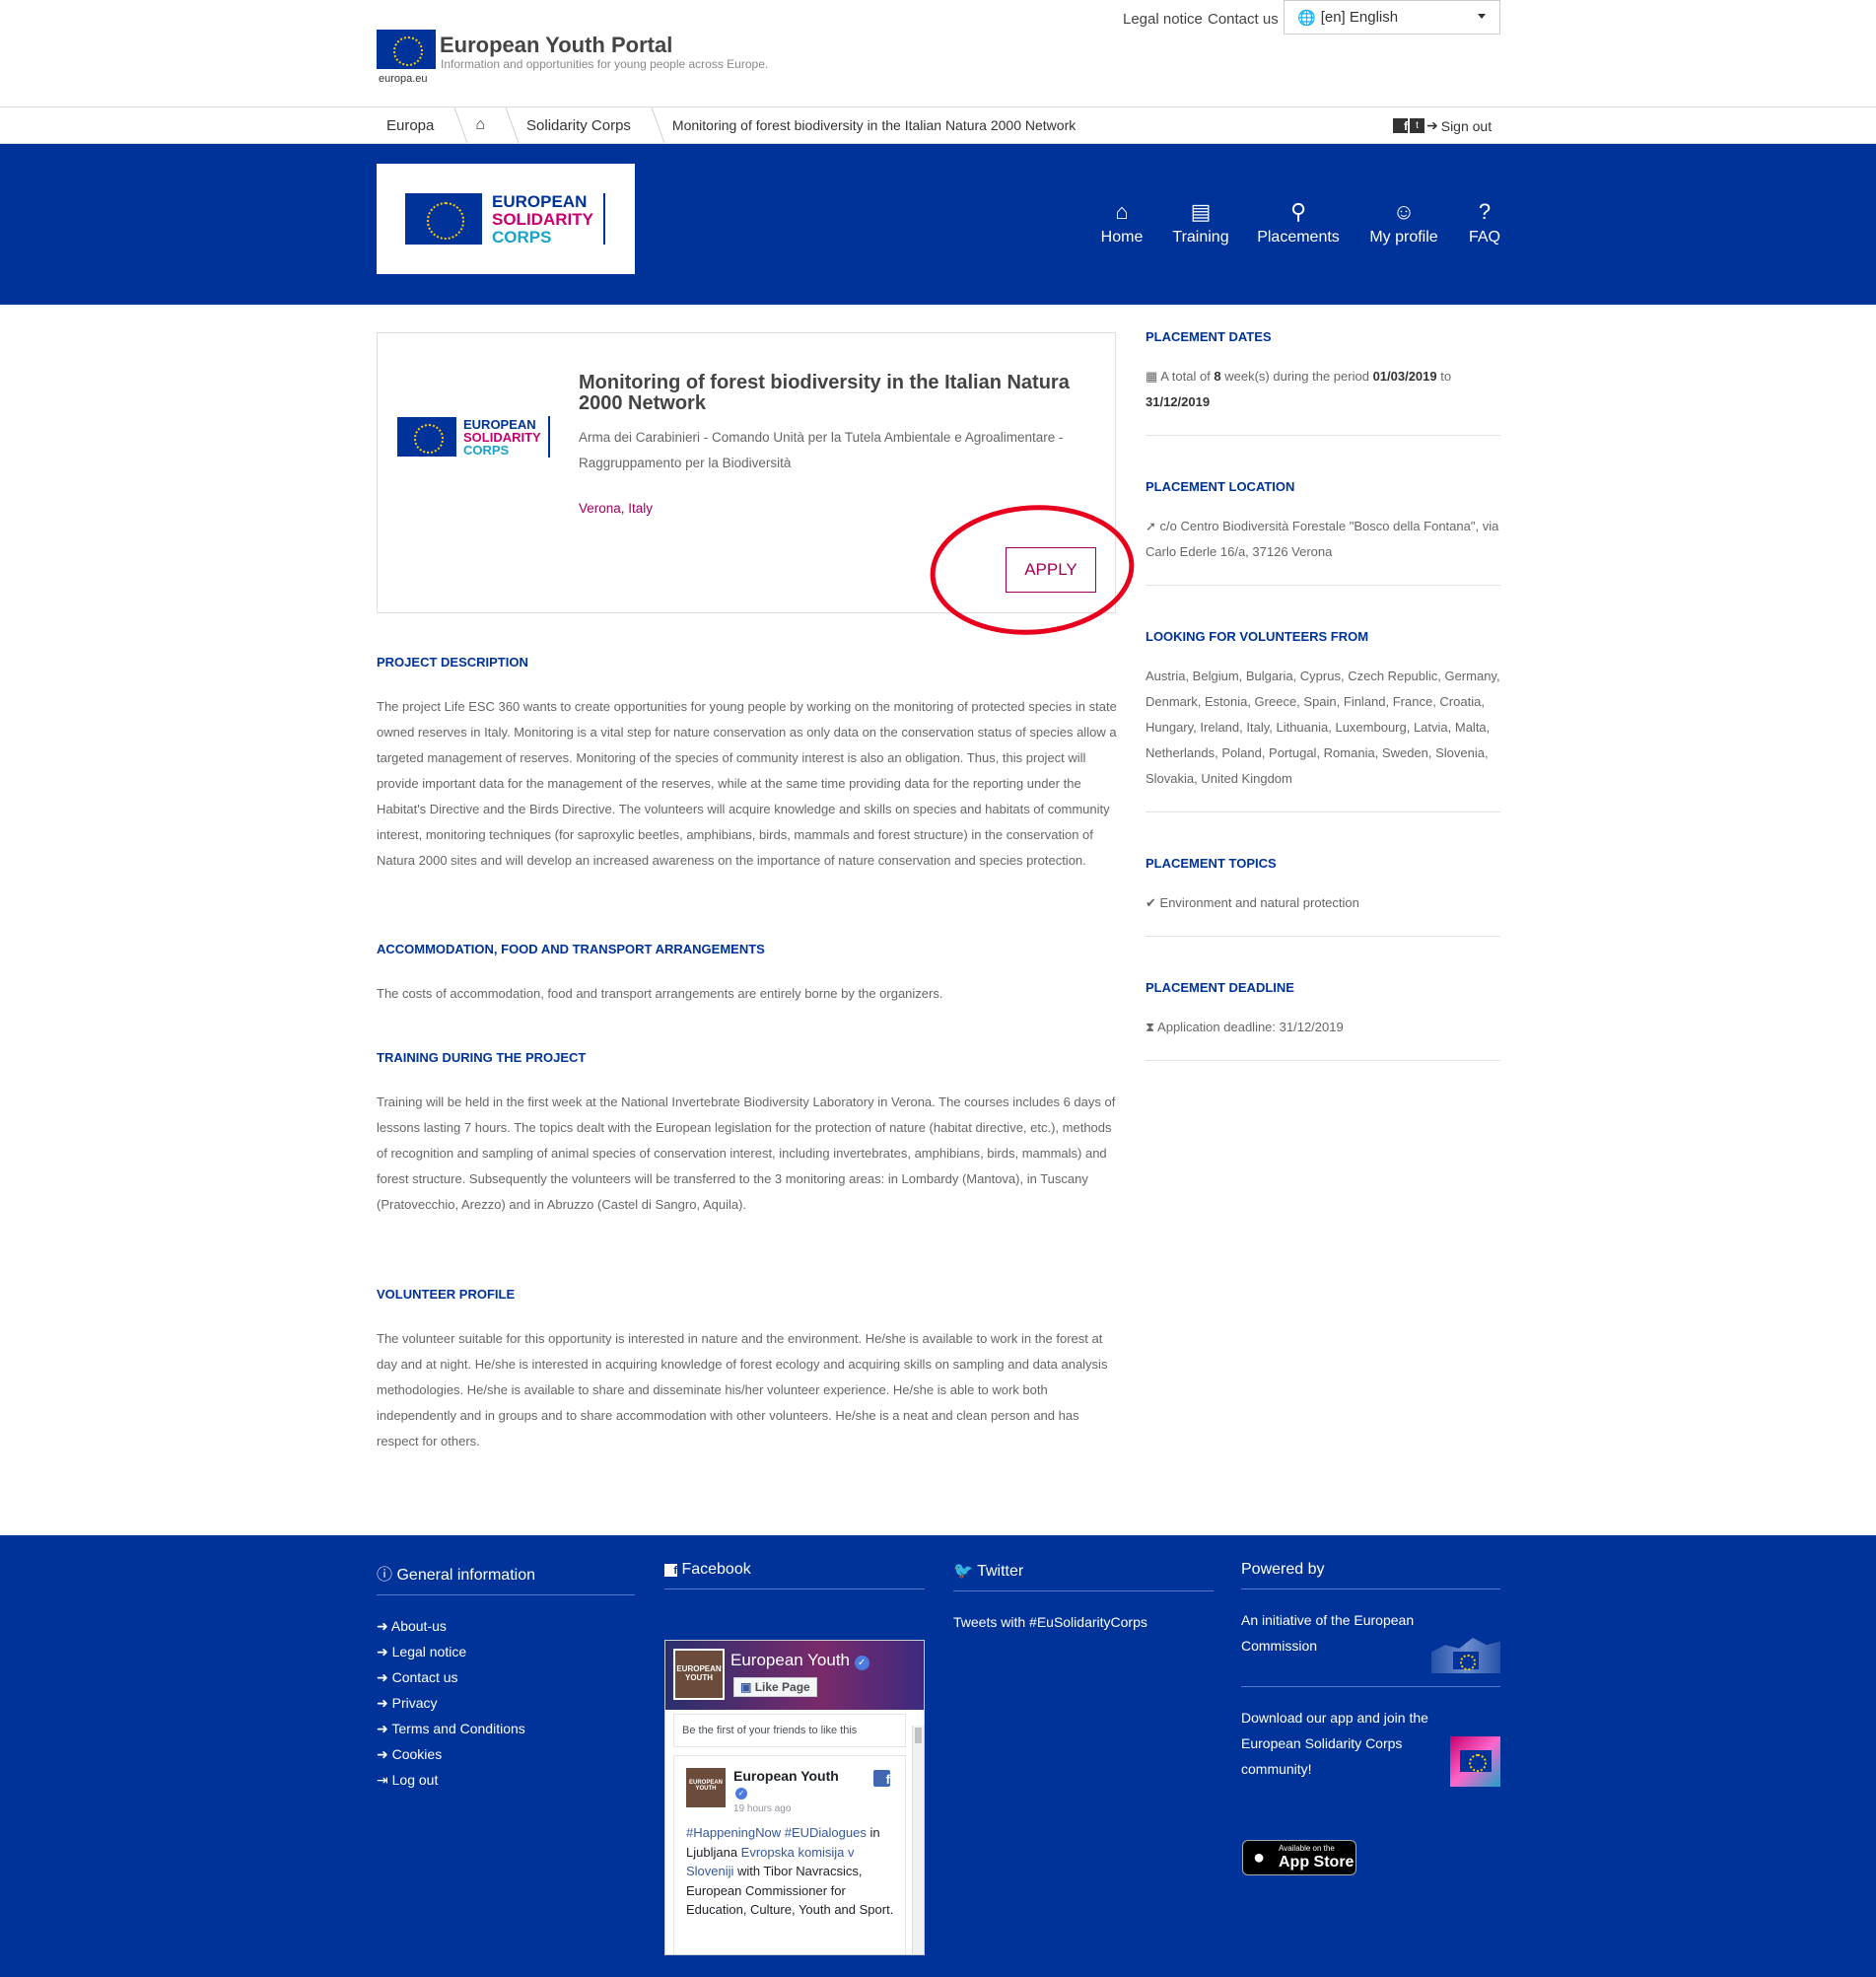 This screenshot has height=1977, width=1876. Describe the element at coordinates (506, 1728) in the screenshot. I see `footer-link-terms: ➜ Terms and Conditions` at that location.